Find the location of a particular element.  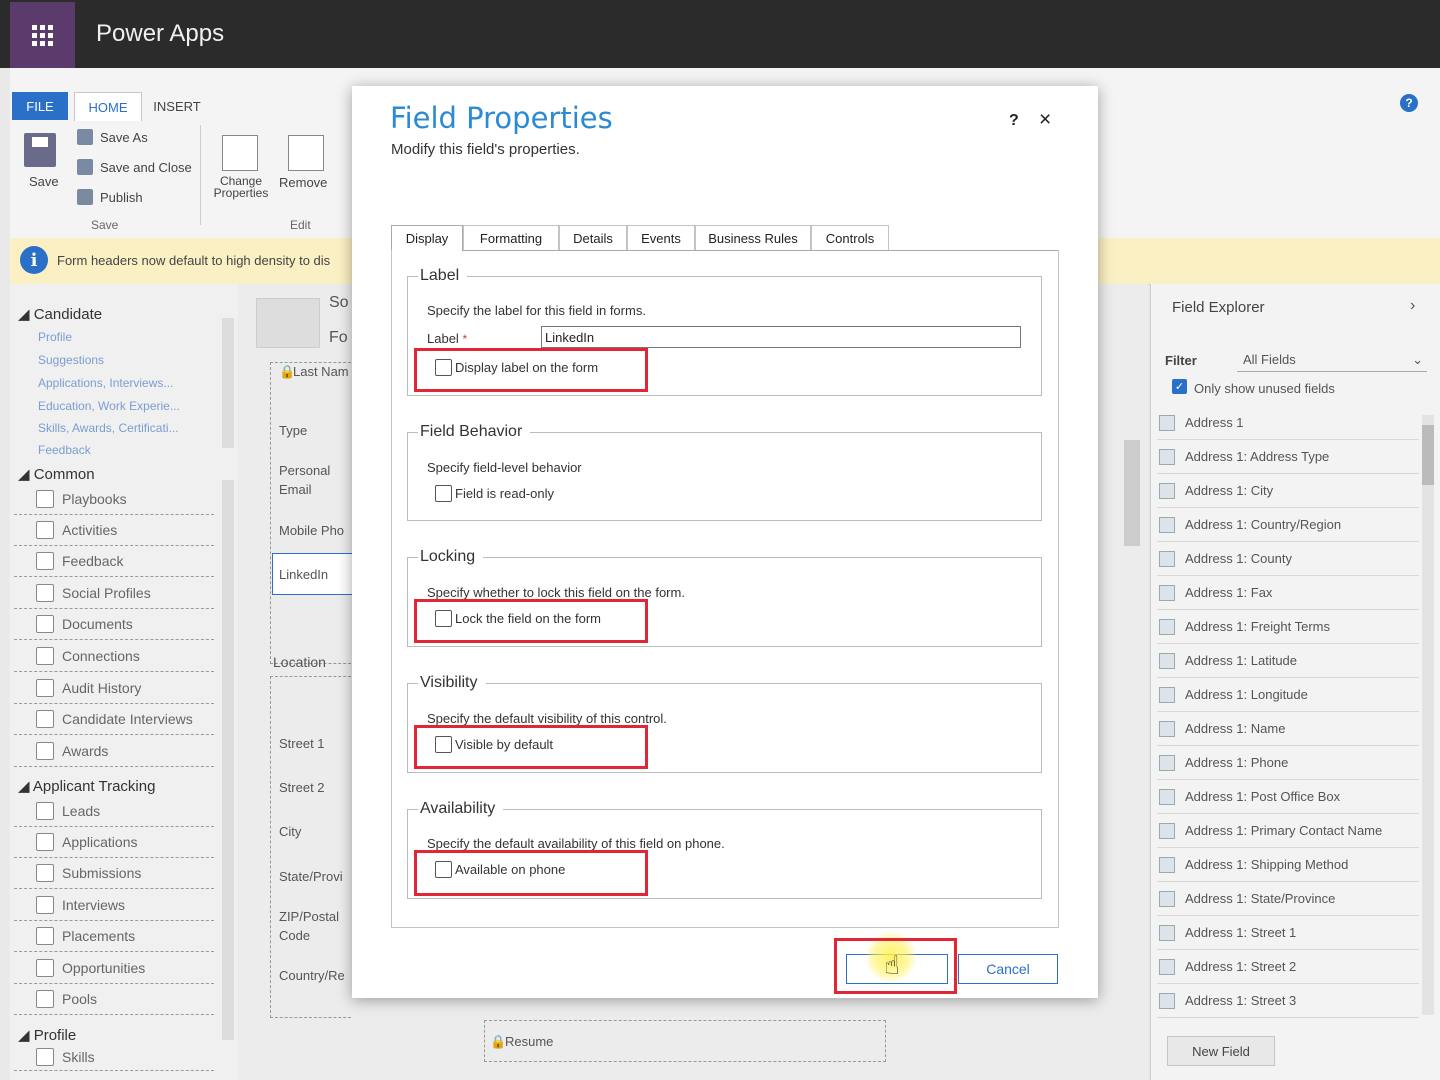

nav-section-common: ◢ Common is located at coordinates (56, 474).